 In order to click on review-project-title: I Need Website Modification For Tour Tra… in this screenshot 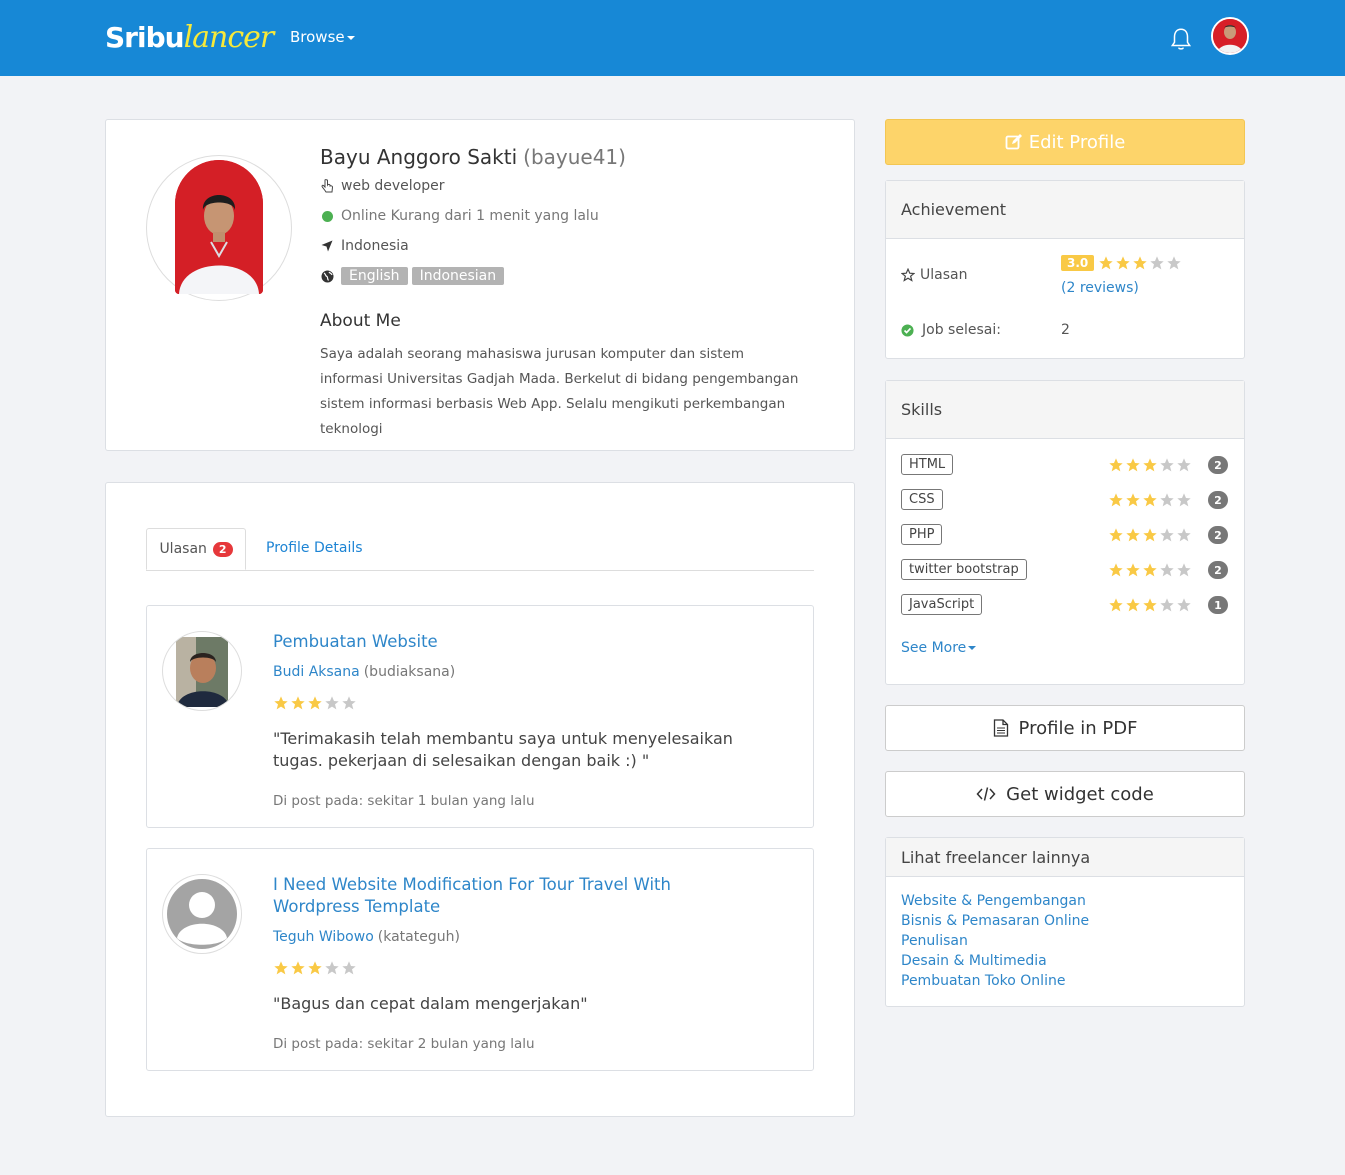, I will do `click(513, 896)`.